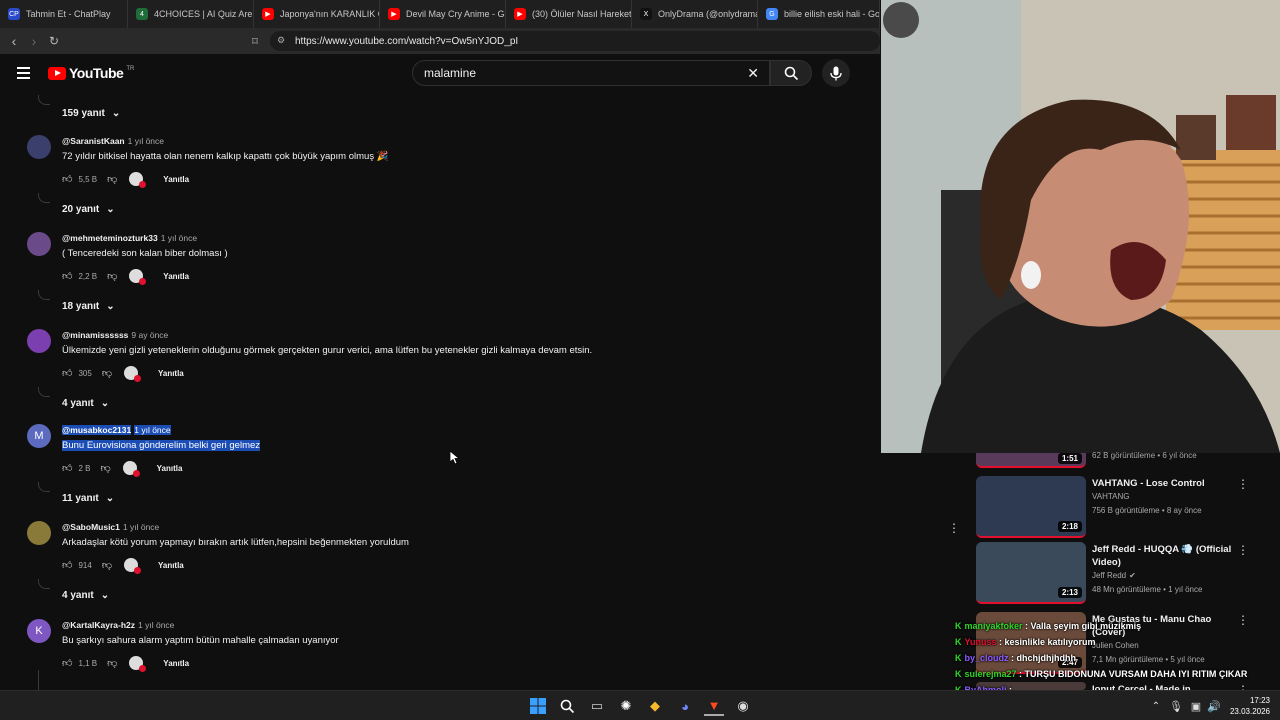 This screenshot has width=1280, height=720. I want to click on microphone-icon, so click(836, 73).